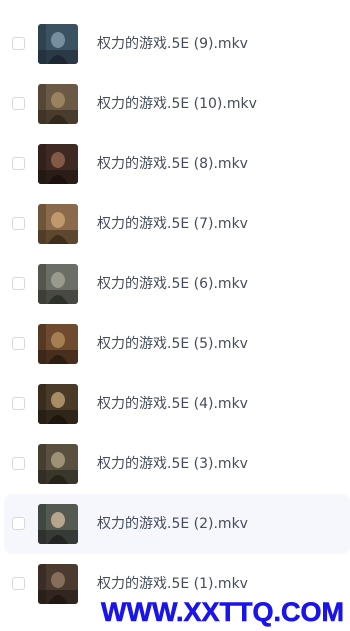  What do you see at coordinates (172, 284) in the screenshot?
I see `file-name: 权力的游戏.5E (6).mkv` at bounding box center [172, 284].